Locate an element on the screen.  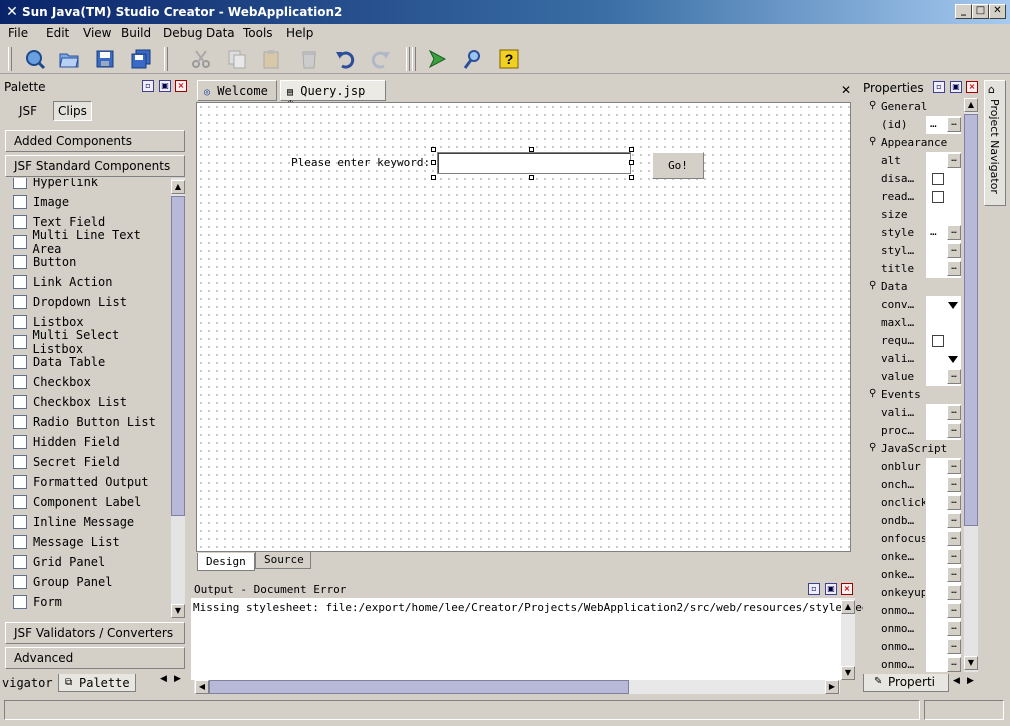
menu-edit: Edit is located at coordinates (57, 33).